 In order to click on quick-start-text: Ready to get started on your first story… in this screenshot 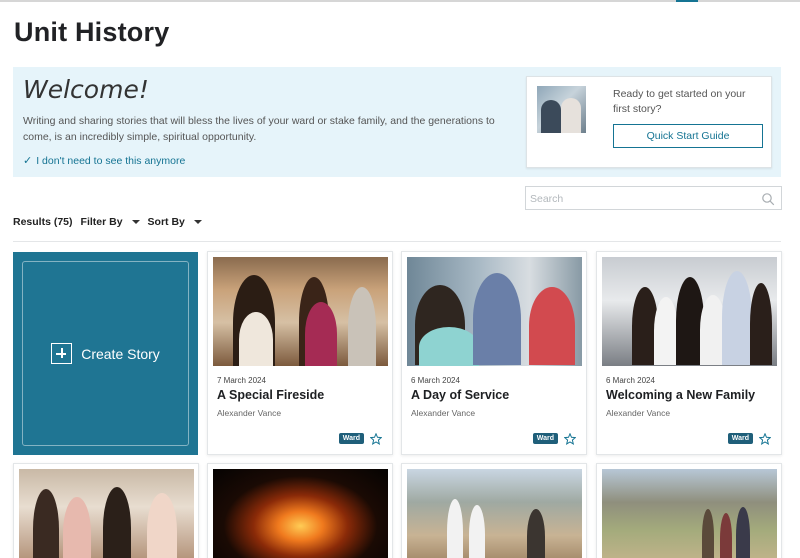, I will do `click(679, 101)`.